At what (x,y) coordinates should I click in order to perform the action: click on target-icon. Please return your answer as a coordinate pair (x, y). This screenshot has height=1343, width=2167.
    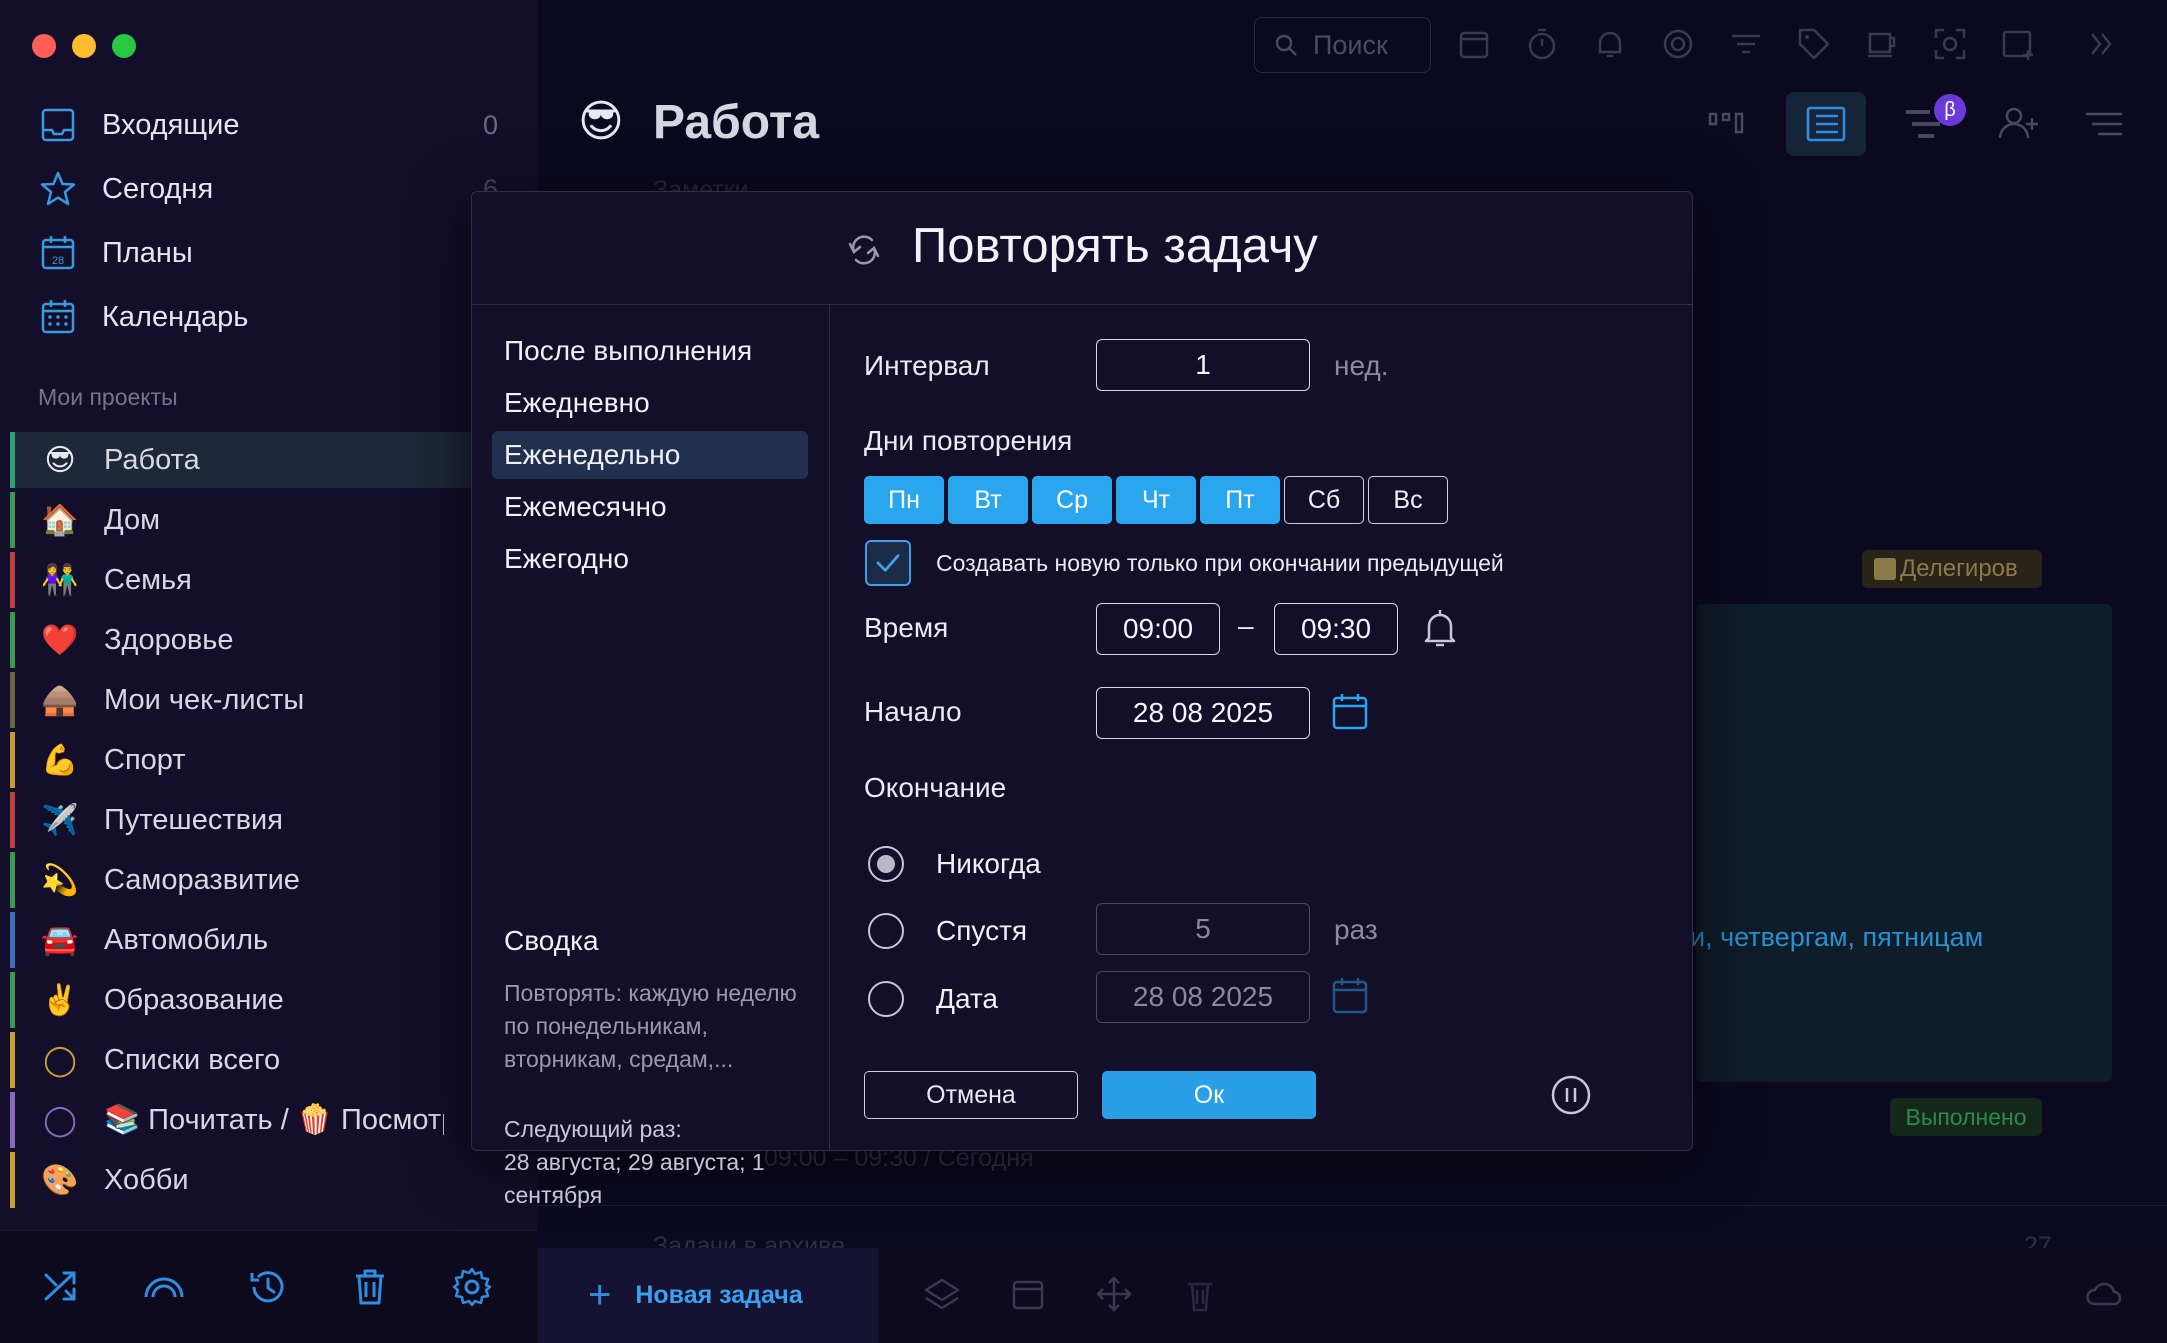
    Looking at the image, I should click on (1678, 44).